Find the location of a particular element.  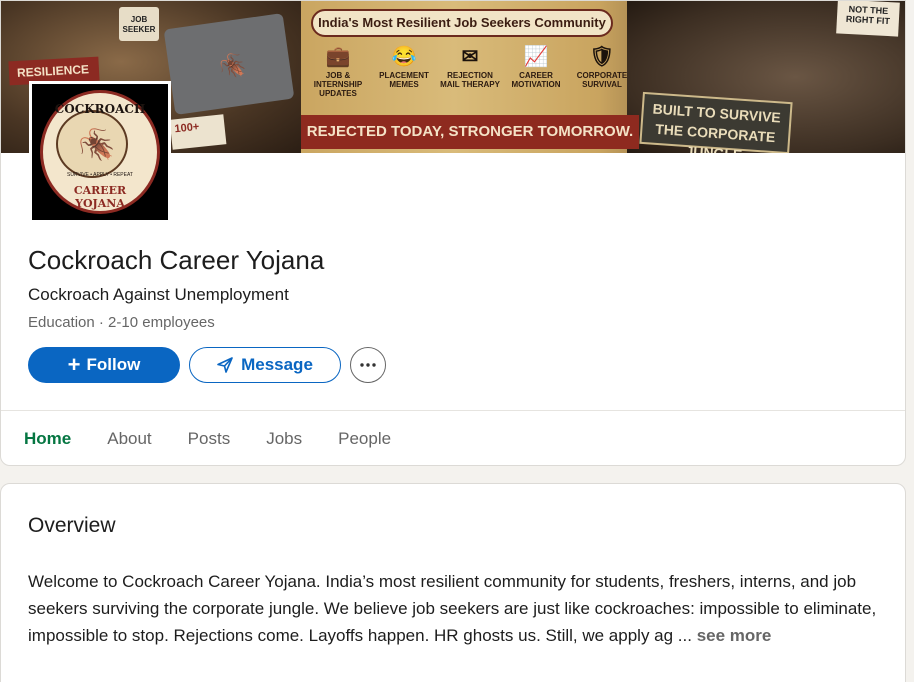

laugh-icon: 😂 is located at coordinates (404, 57).